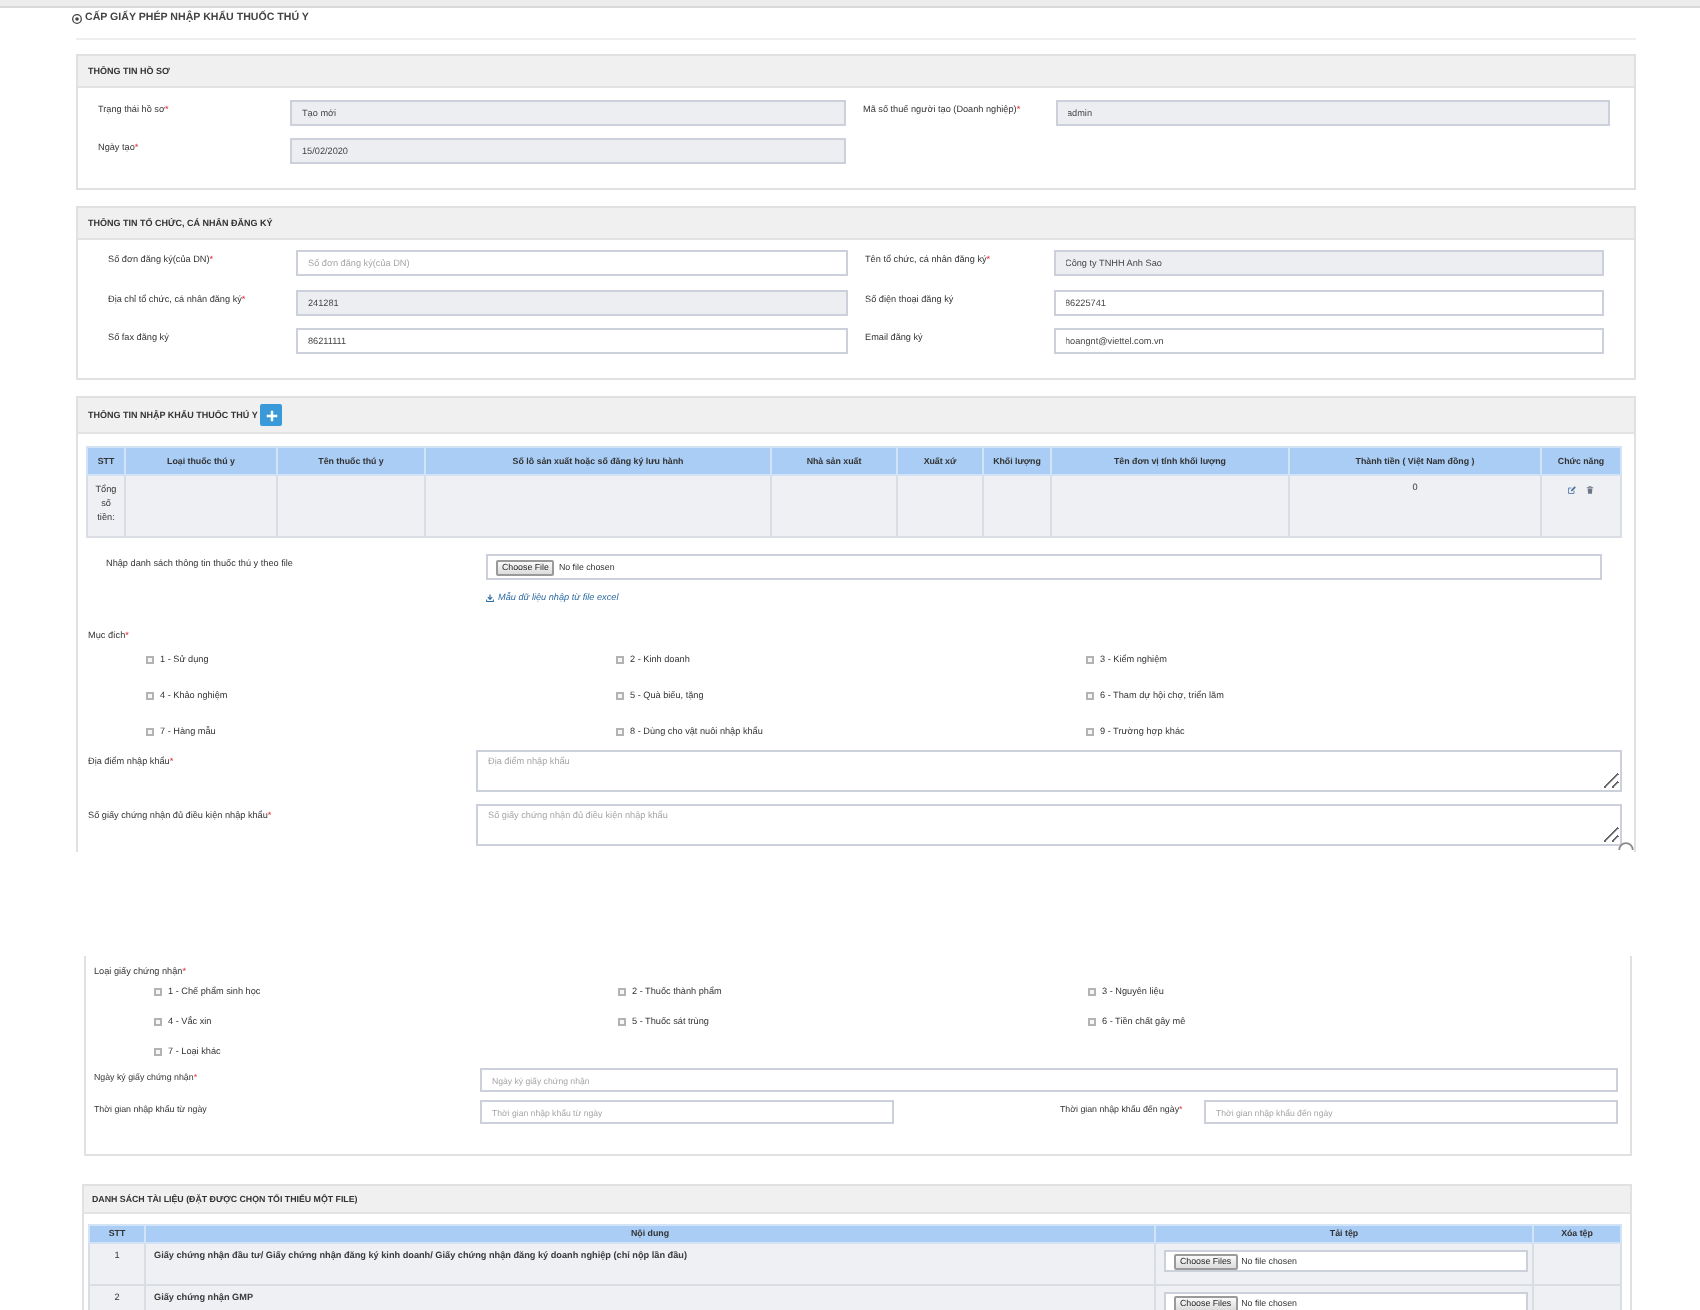  What do you see at coordinates (77, 19) in the screenshot?
I see `circle-dot-icon` at bounding box center [77, 19].